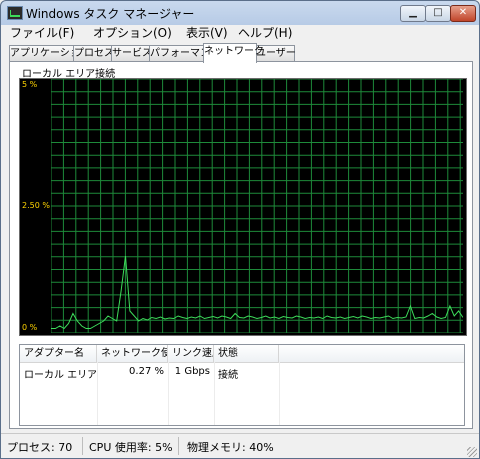 This screenshot has height=459, width=480. What do you see at coordinates (230, 447) in the screenshot?
I see `status-memory: 物理メモリ: 40%` at bounding box center [230, 447].